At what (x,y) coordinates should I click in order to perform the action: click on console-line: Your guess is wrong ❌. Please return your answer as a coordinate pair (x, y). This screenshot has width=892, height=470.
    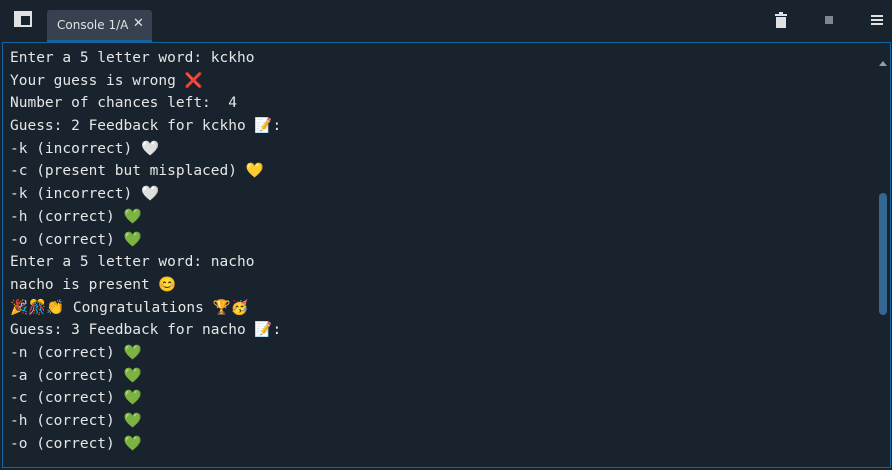
    Looking at the image, I should click on (106, 80).